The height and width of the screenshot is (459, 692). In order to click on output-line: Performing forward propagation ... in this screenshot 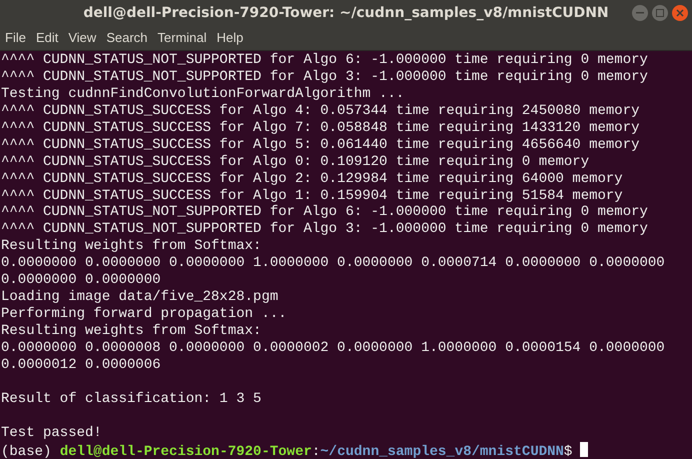, I will do `click(144, 314)`.